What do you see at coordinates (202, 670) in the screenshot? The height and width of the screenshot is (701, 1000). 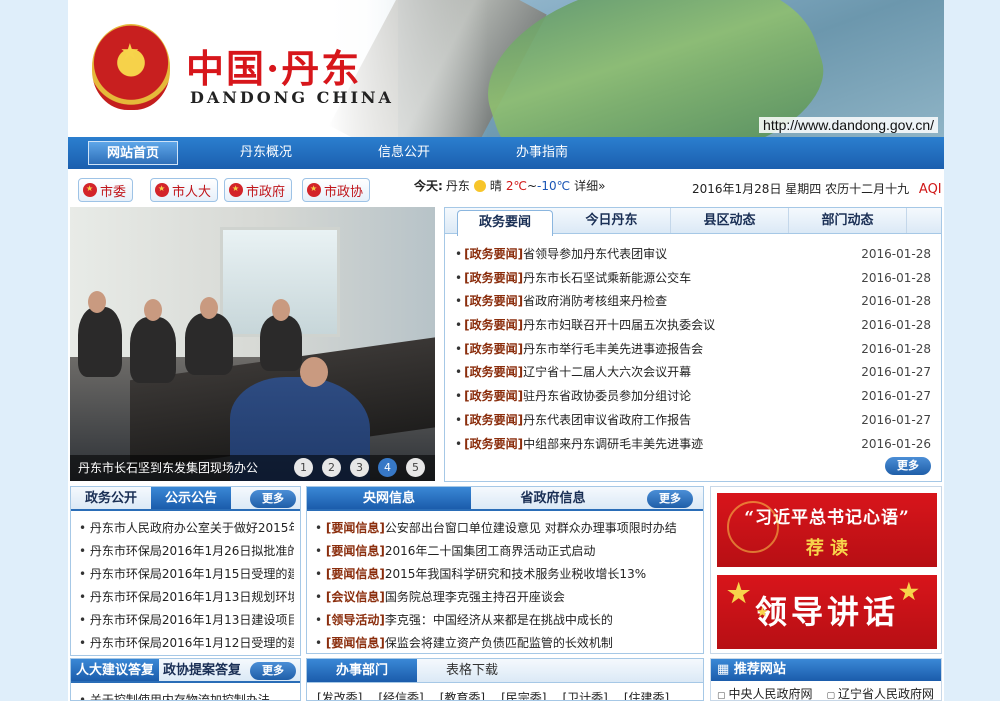 I see `tab-cppcc-proposals: 政协提案答复` at bounding box center [202, 670].